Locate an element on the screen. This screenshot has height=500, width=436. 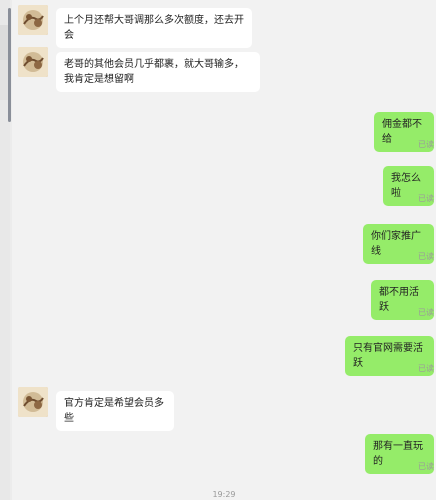
message-row: 你们家推广线 已读 is located at coordinates (224, 243).